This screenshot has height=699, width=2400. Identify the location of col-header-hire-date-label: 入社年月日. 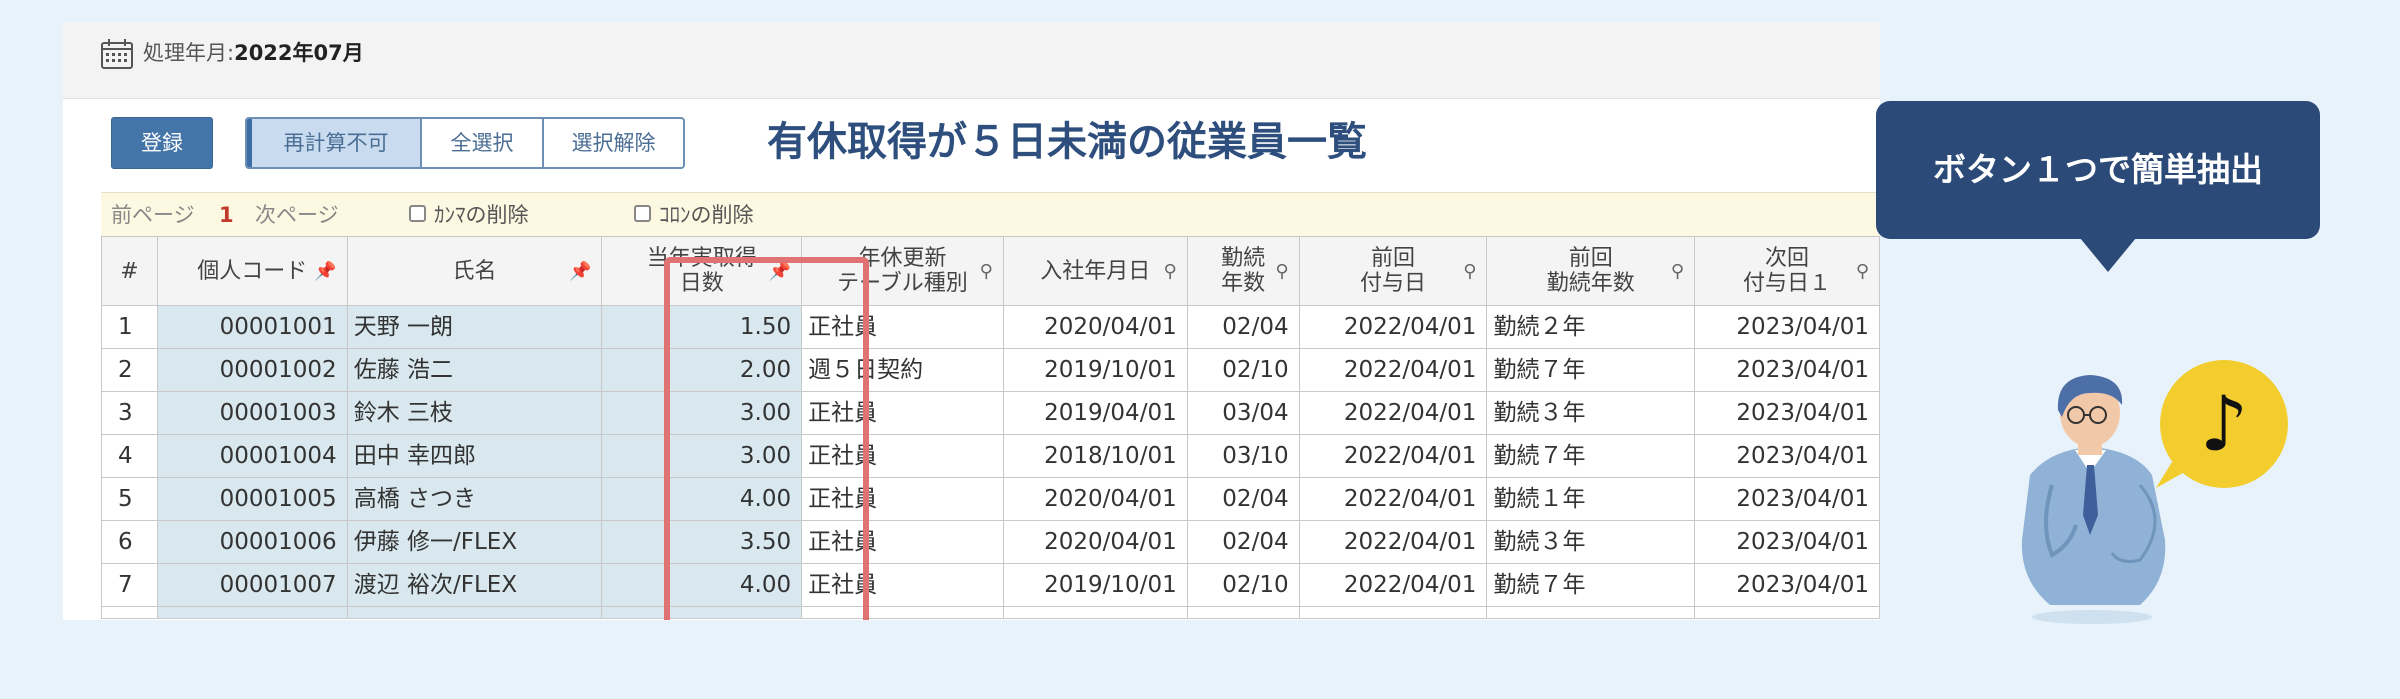
(1095, 271).